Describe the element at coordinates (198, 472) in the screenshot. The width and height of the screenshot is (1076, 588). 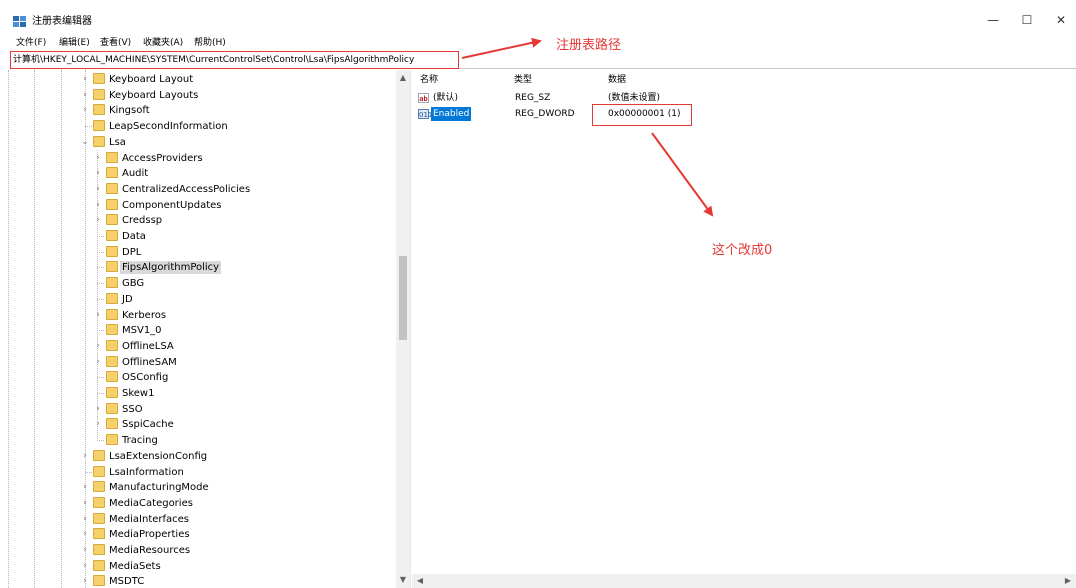
I see `tree-item-lsainformation: LsaInformation` at that location.